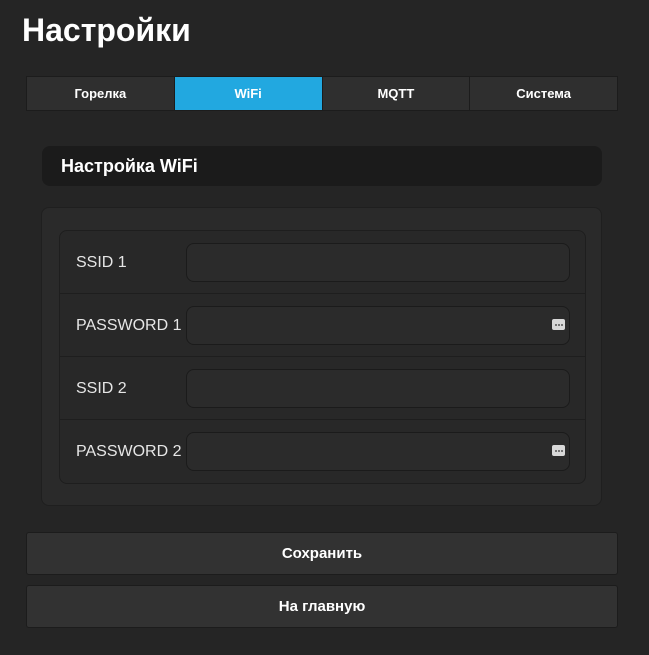 This screenshot has height=655, width=649. Describe the element at coordinates (129, 325) in the screenshot. I see `password-1-label: PASSWORD 1` at that location.